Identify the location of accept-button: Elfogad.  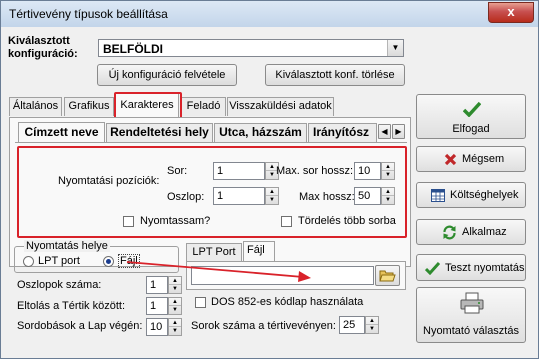
(471, 116).